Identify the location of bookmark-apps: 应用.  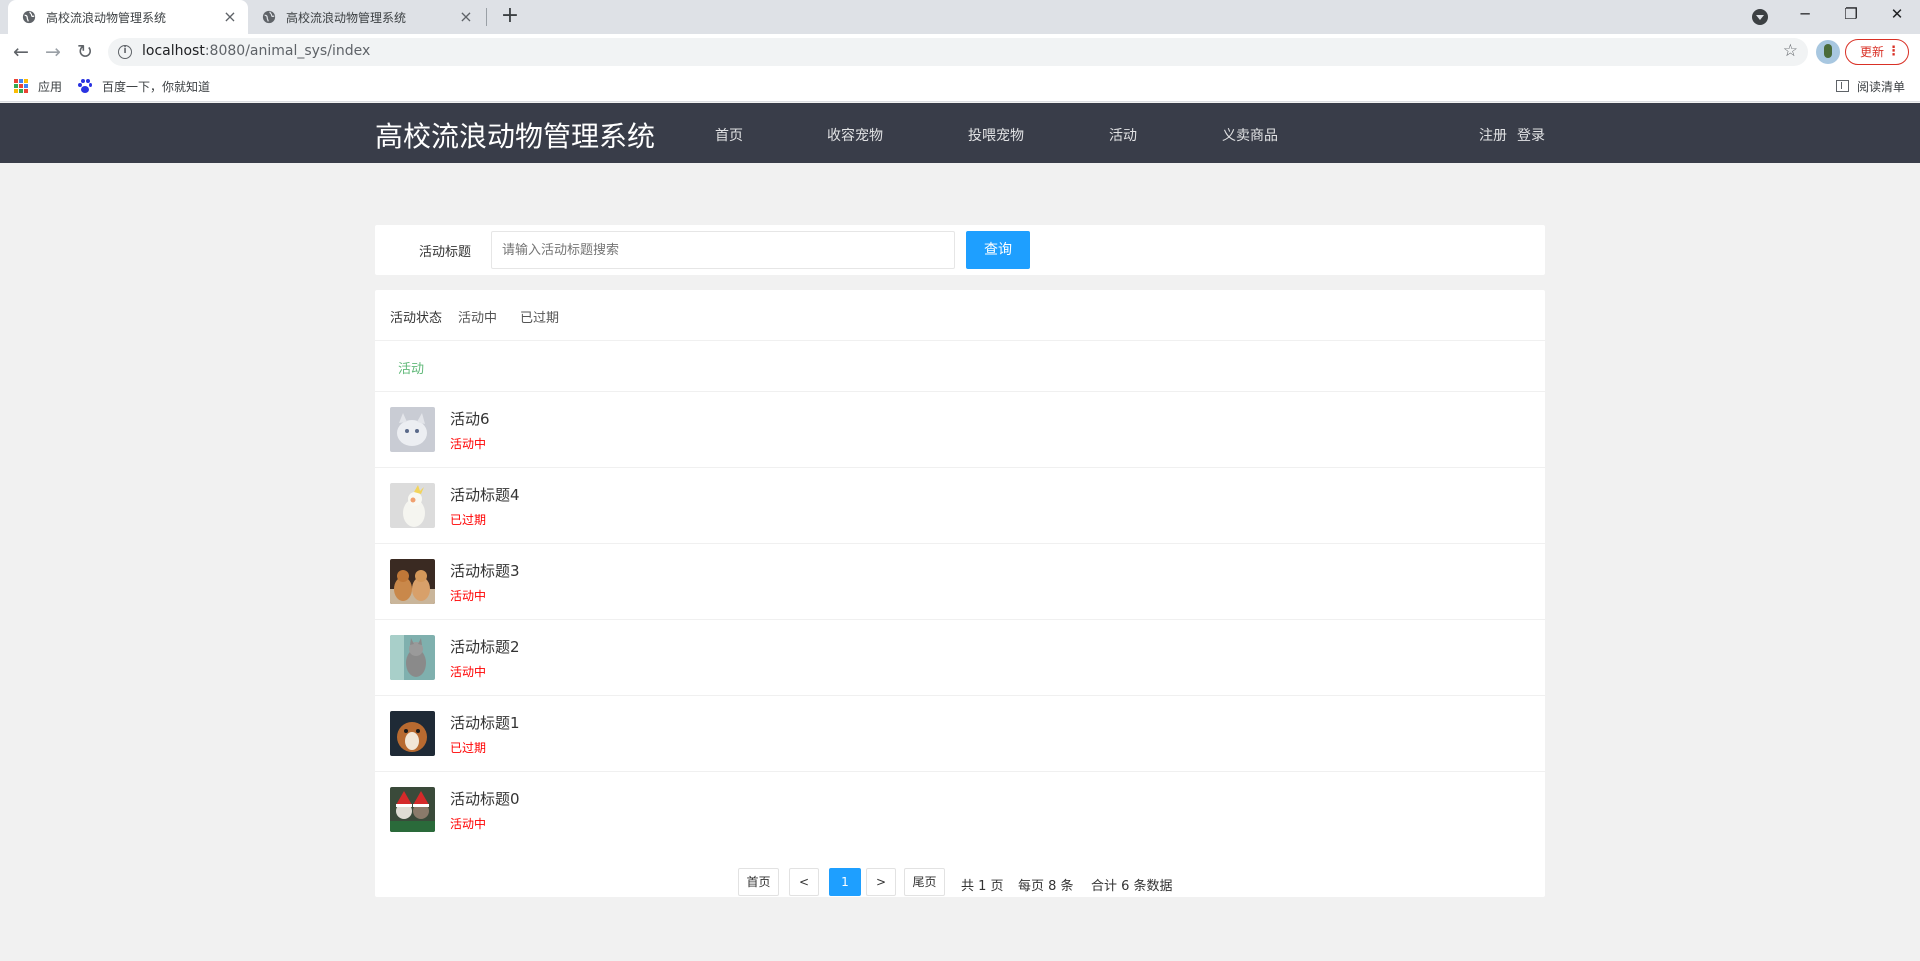
(38, 86).